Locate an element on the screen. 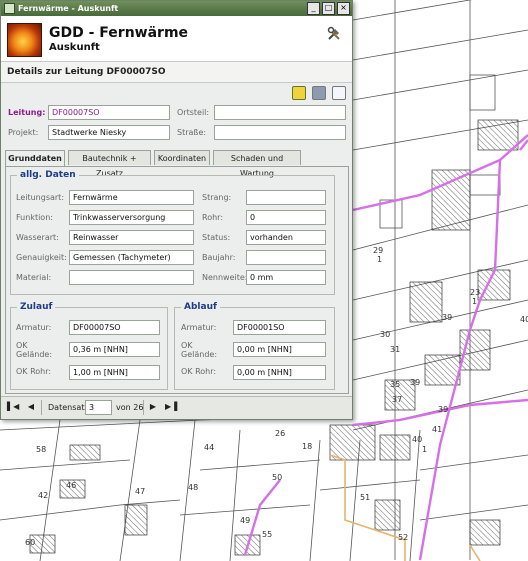 The width and height of the screenshot is (528, 561). baujahr-label: Baujahr: is located at coordinates (219, 257).